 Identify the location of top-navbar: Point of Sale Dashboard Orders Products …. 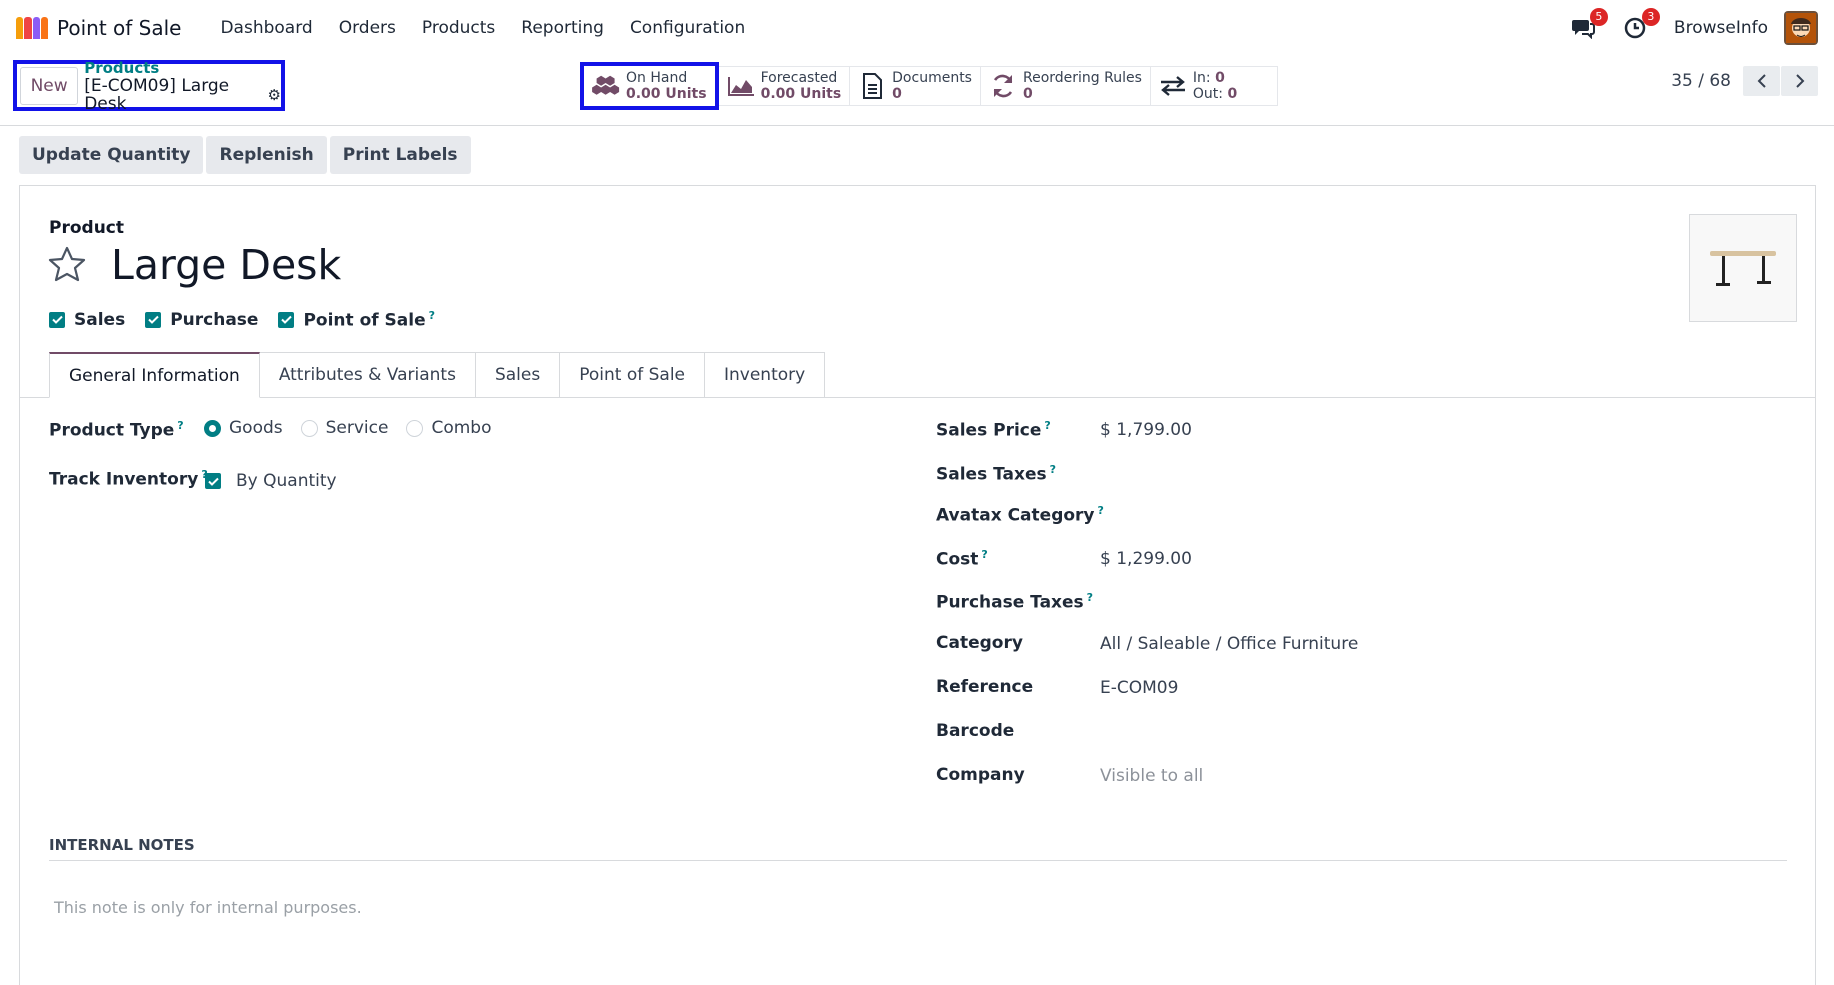
(917, 28).